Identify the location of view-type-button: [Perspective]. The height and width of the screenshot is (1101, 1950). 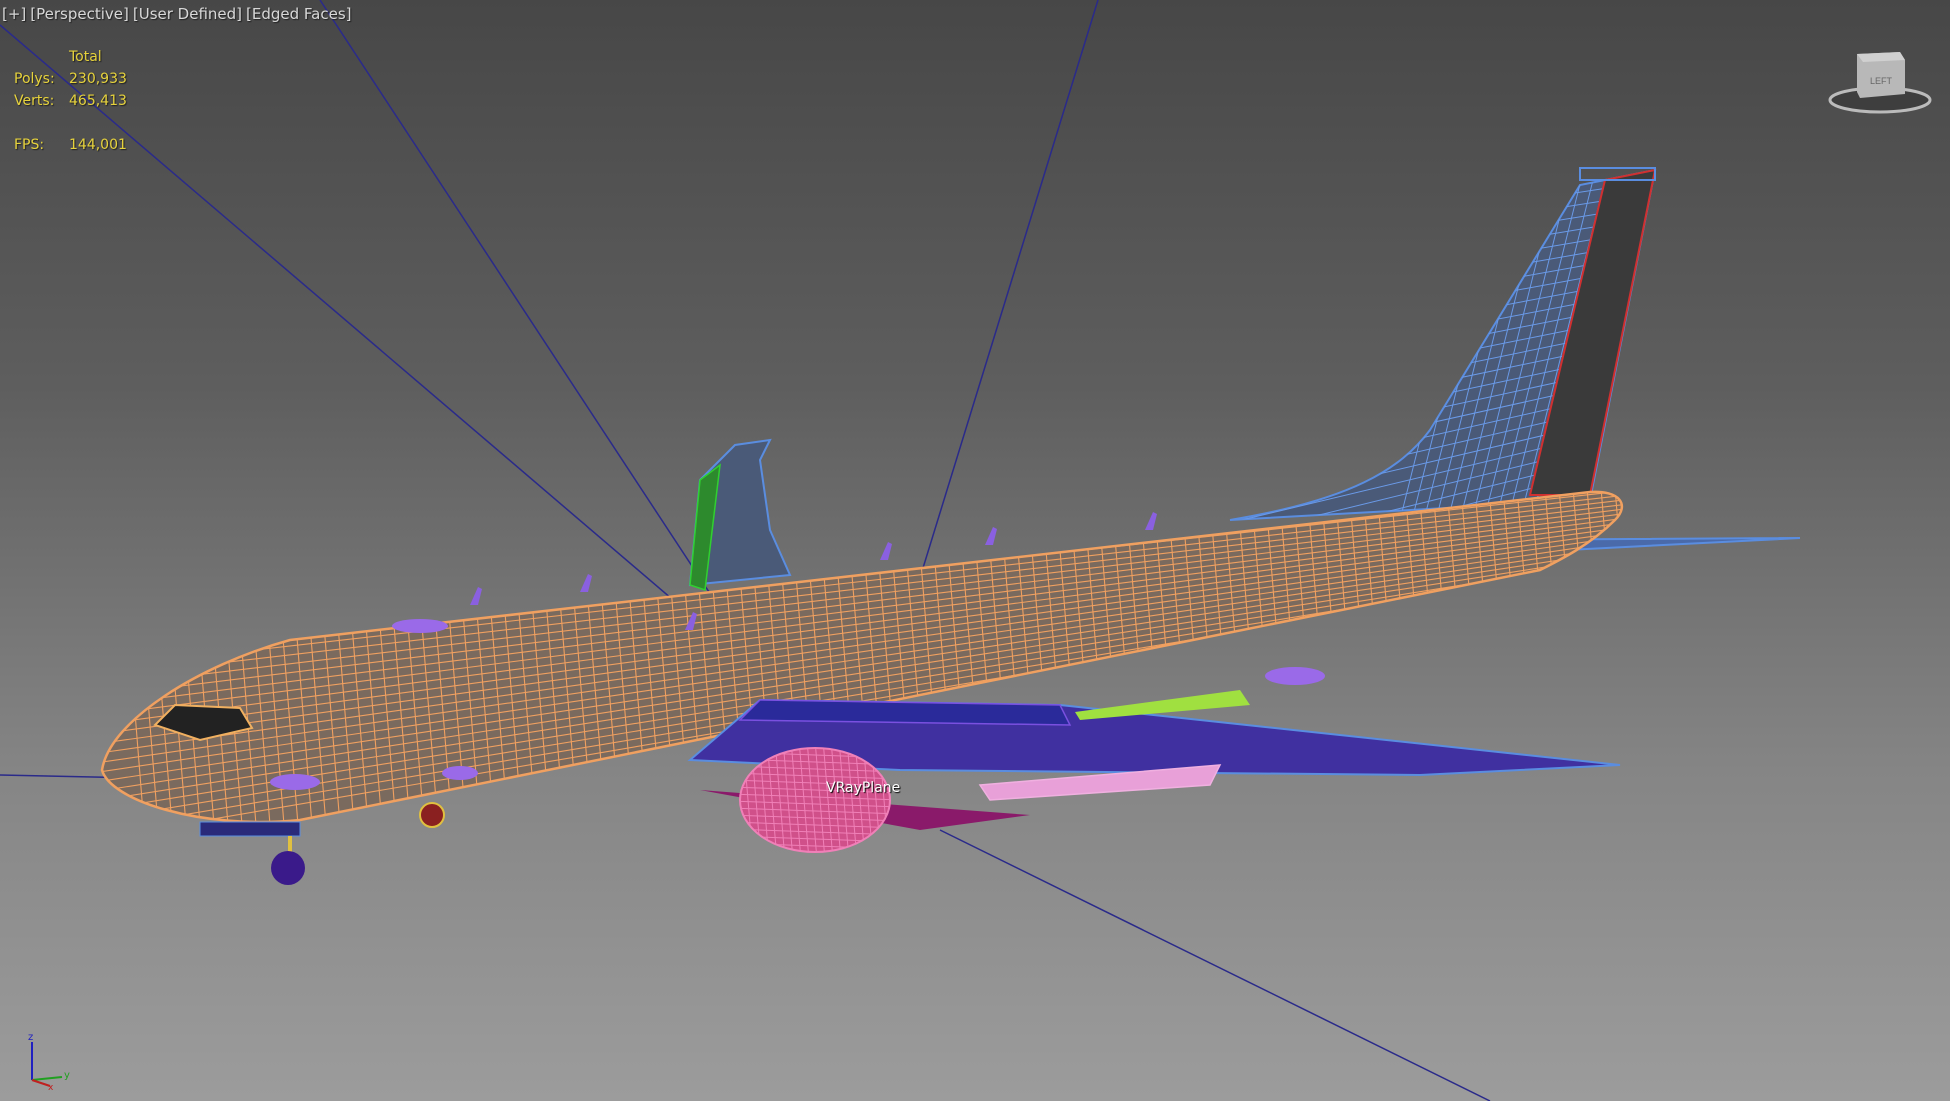
(79, 14).